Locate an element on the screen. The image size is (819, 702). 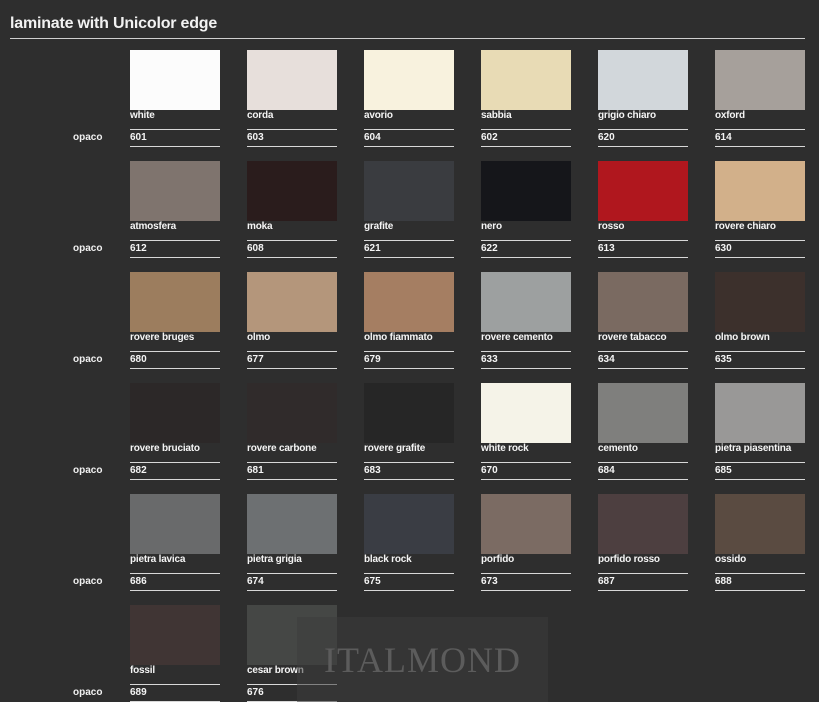
swatch-name: rovere chiaro is located at coordinates (745, 226).